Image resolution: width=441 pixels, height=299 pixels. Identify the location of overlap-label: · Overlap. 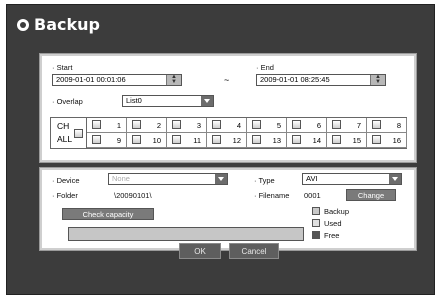
(67, 101).